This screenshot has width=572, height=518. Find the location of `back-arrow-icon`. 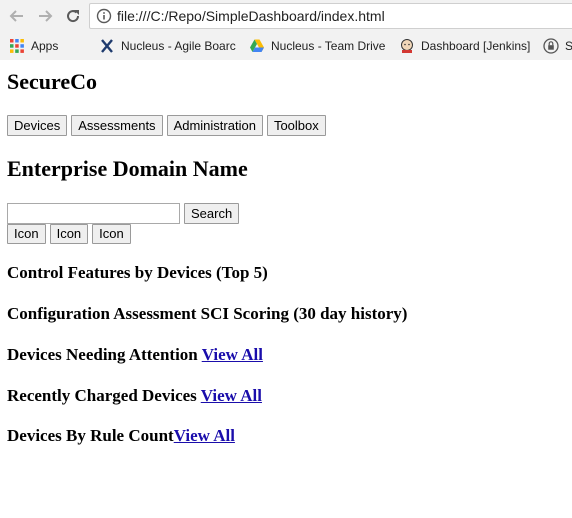

back-arrow-icon is located at coordinates (16, 16).